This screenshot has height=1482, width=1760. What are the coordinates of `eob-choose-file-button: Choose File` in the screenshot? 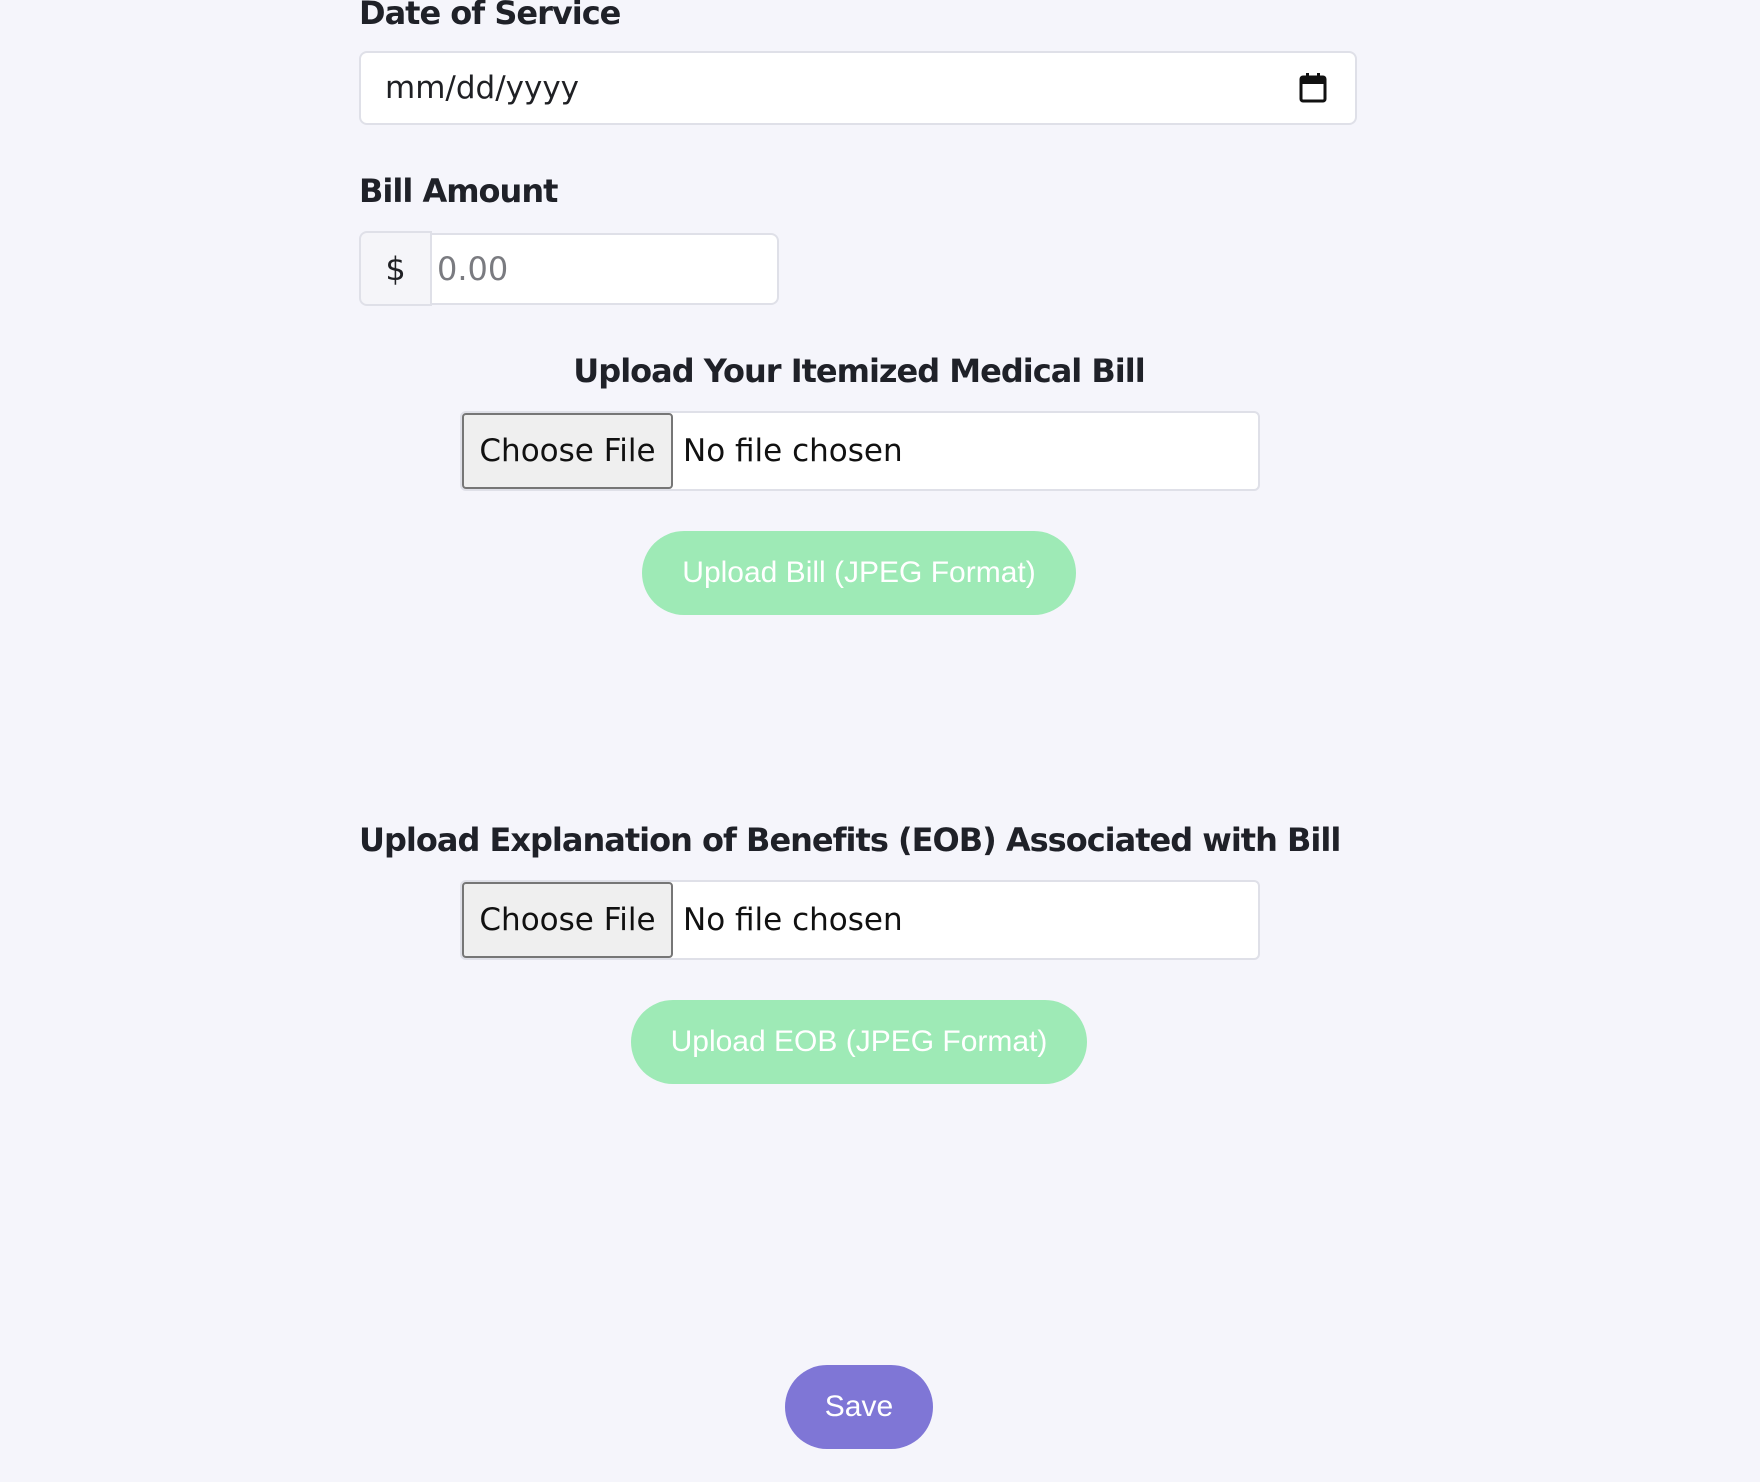 It's located at (567, 920).